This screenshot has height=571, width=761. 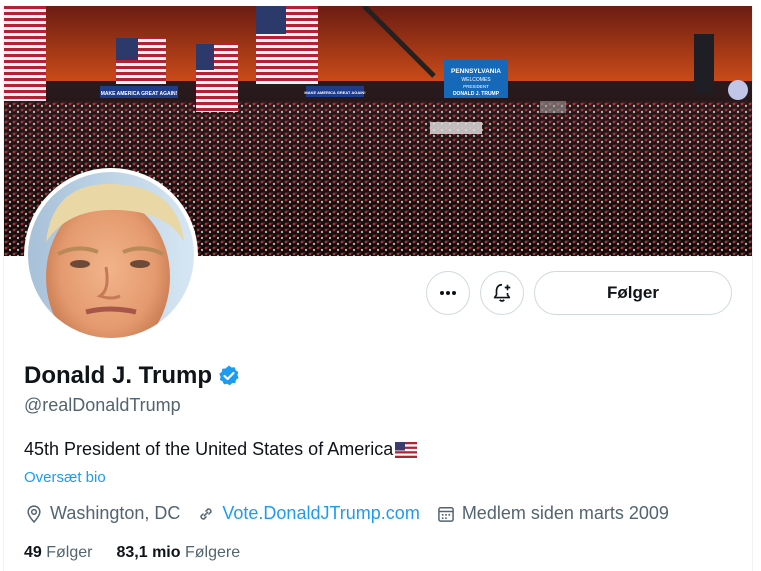 What do you see at coordinates (212, 552) in the screenshot?
I see `followers-label: Følgere` at bounding box center [212, 552].